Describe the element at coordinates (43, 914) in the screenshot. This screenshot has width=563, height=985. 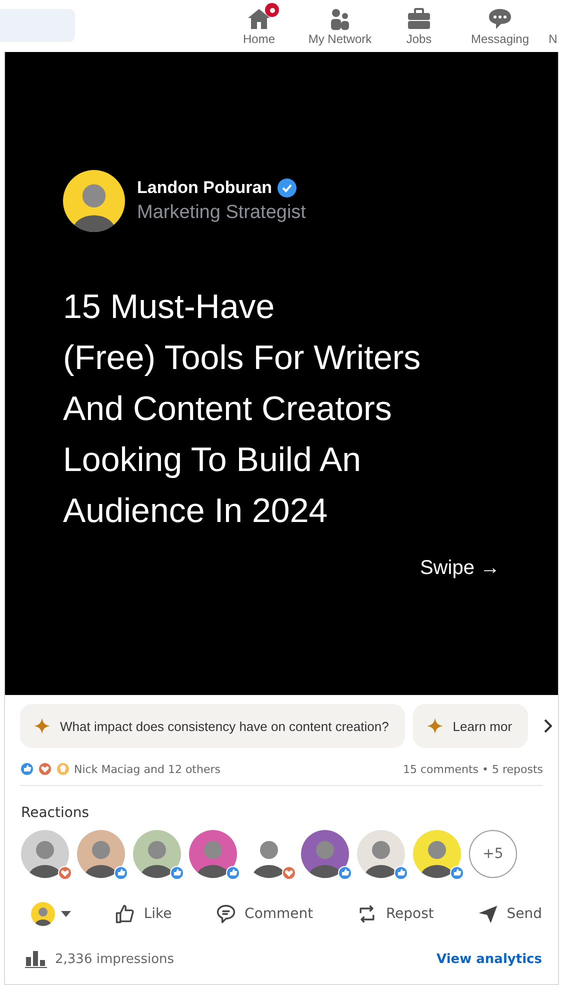
I see `user-avatar` at that location.